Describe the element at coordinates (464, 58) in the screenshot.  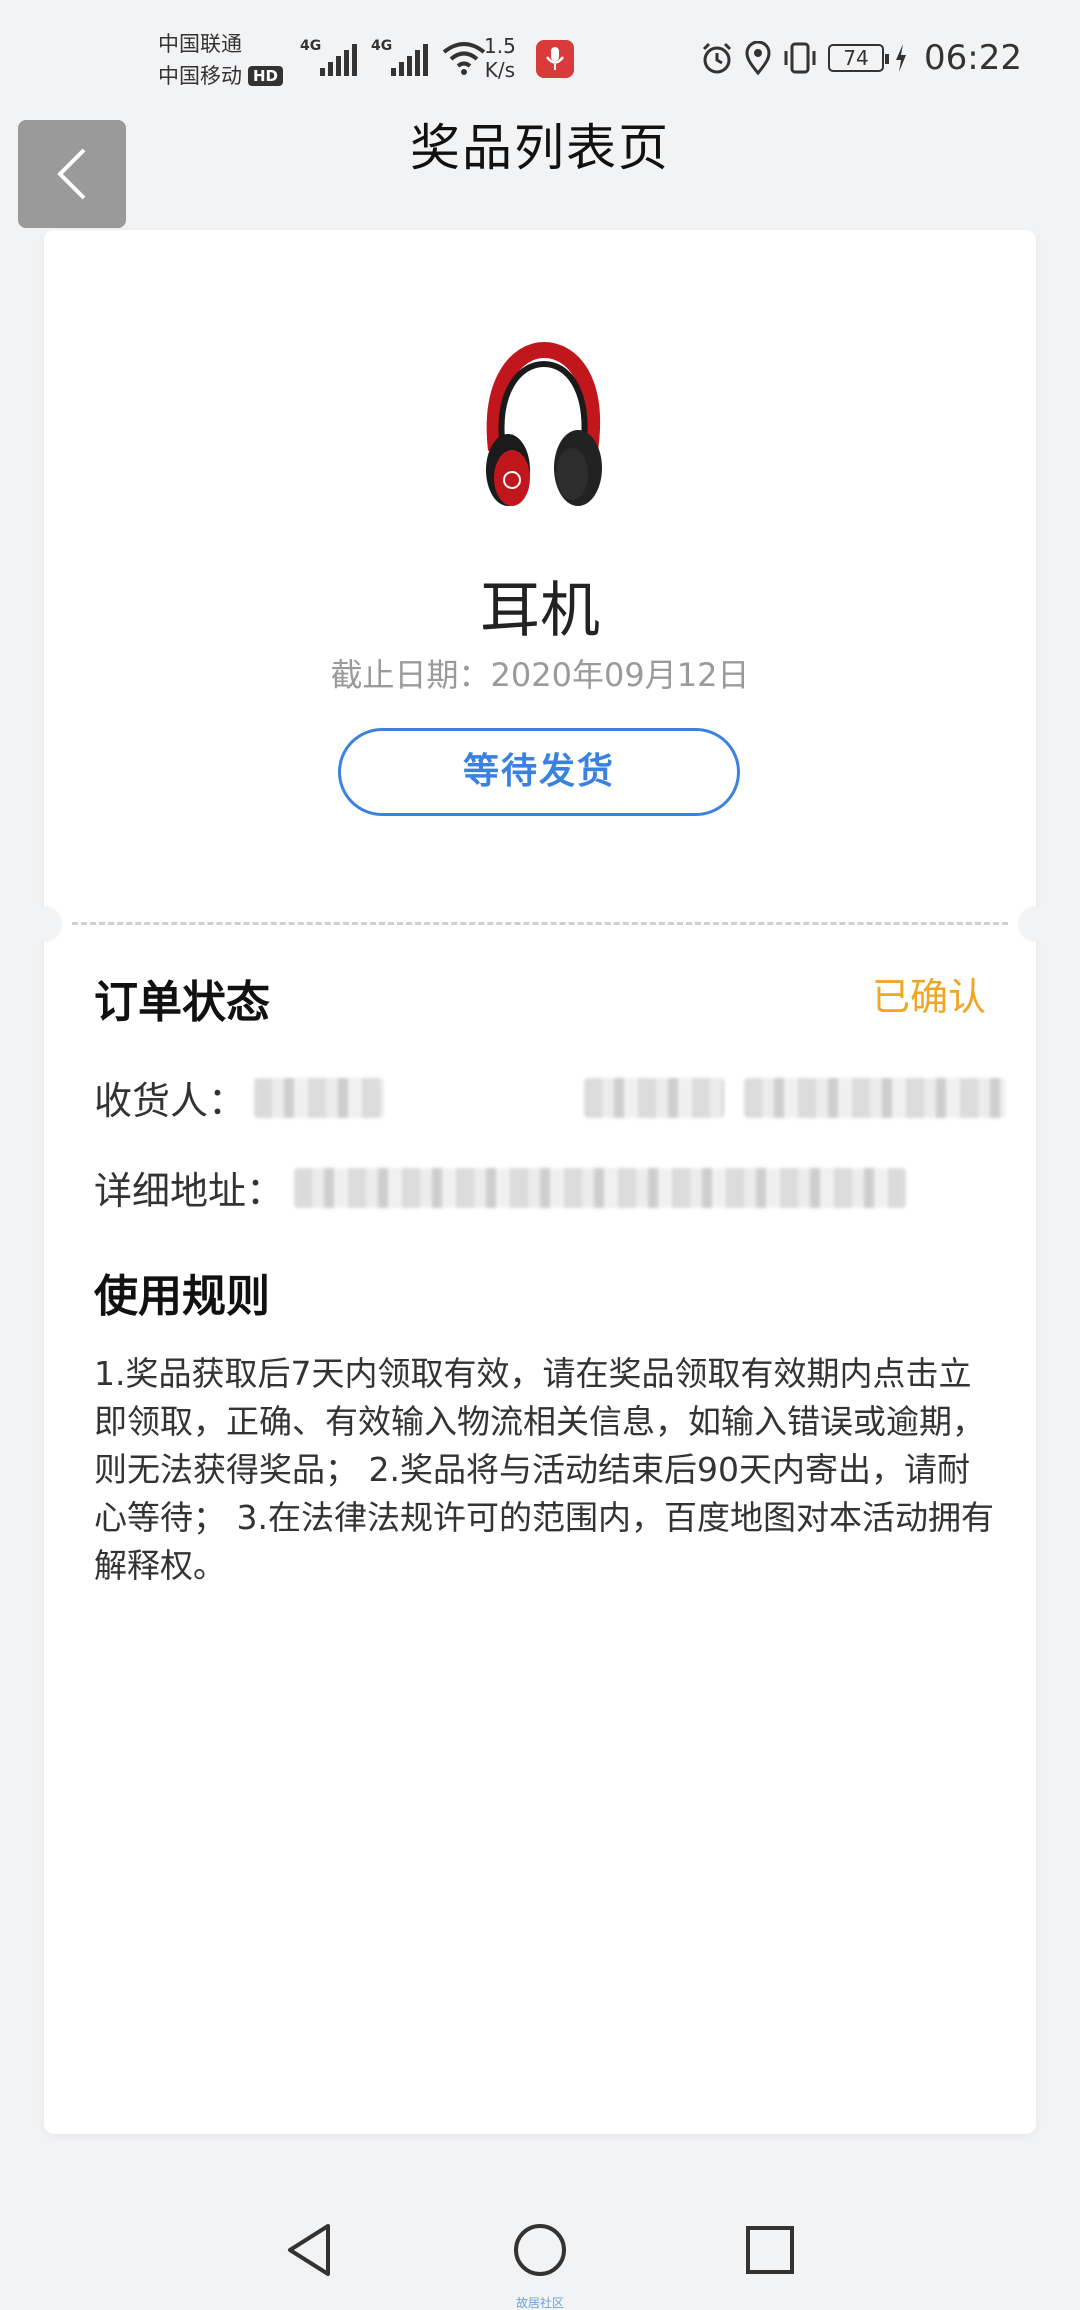
I see `wifi-icon` at that location.